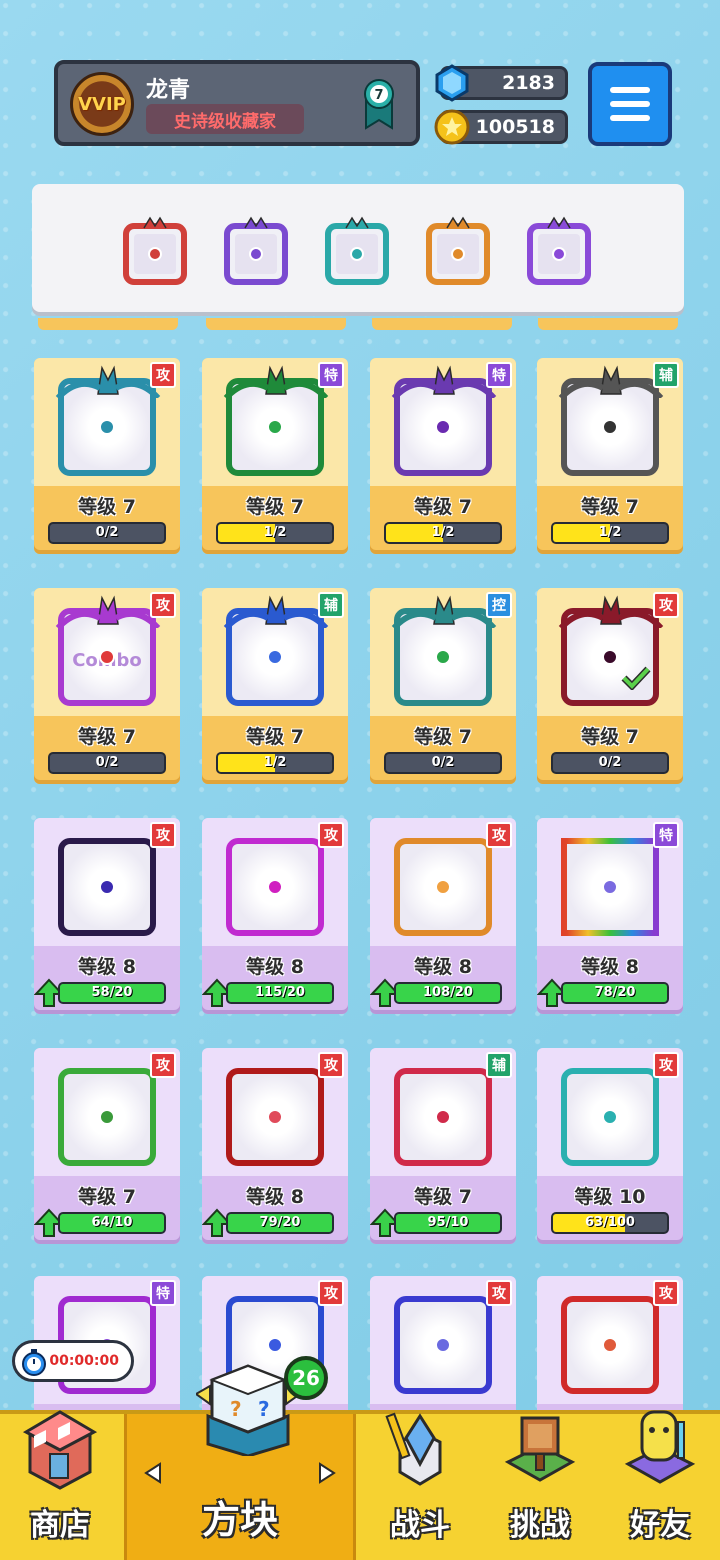  I want to click on progress-text: 0/2, so click(107, 532).